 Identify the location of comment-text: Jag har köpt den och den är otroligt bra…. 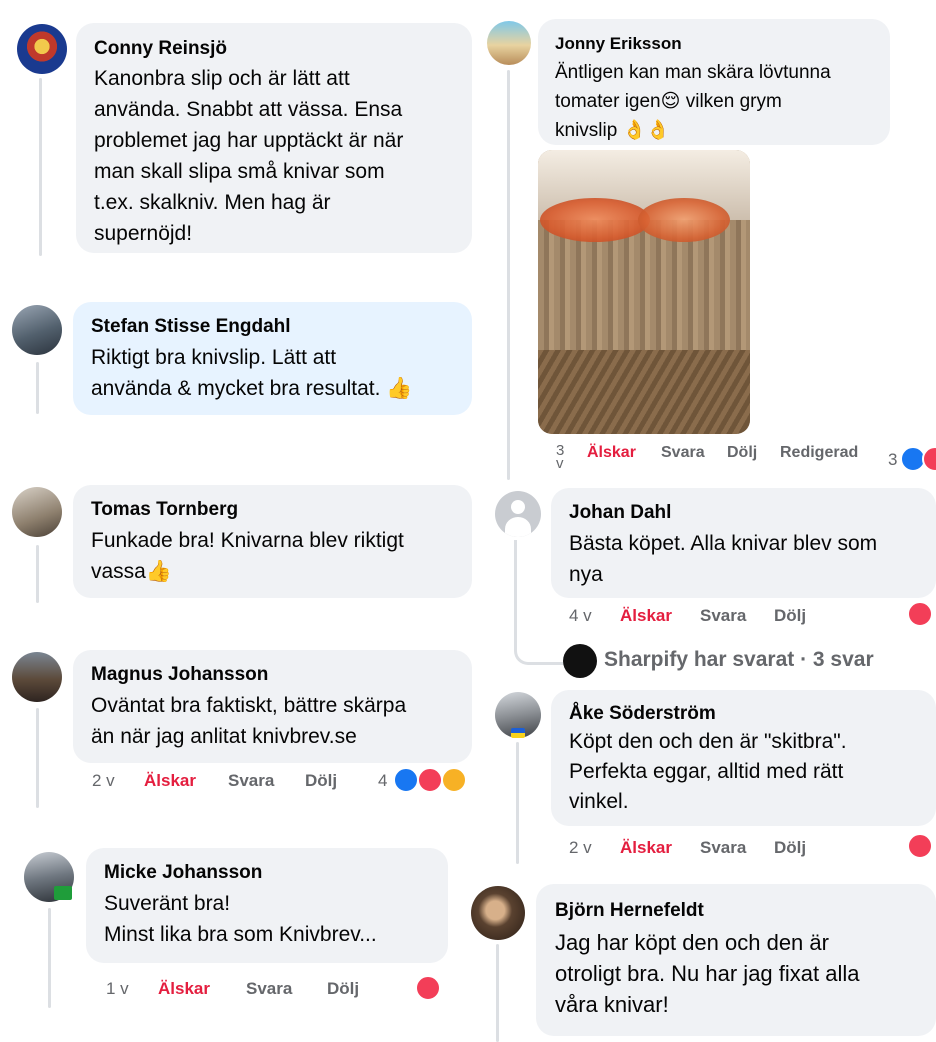
(707, 973).